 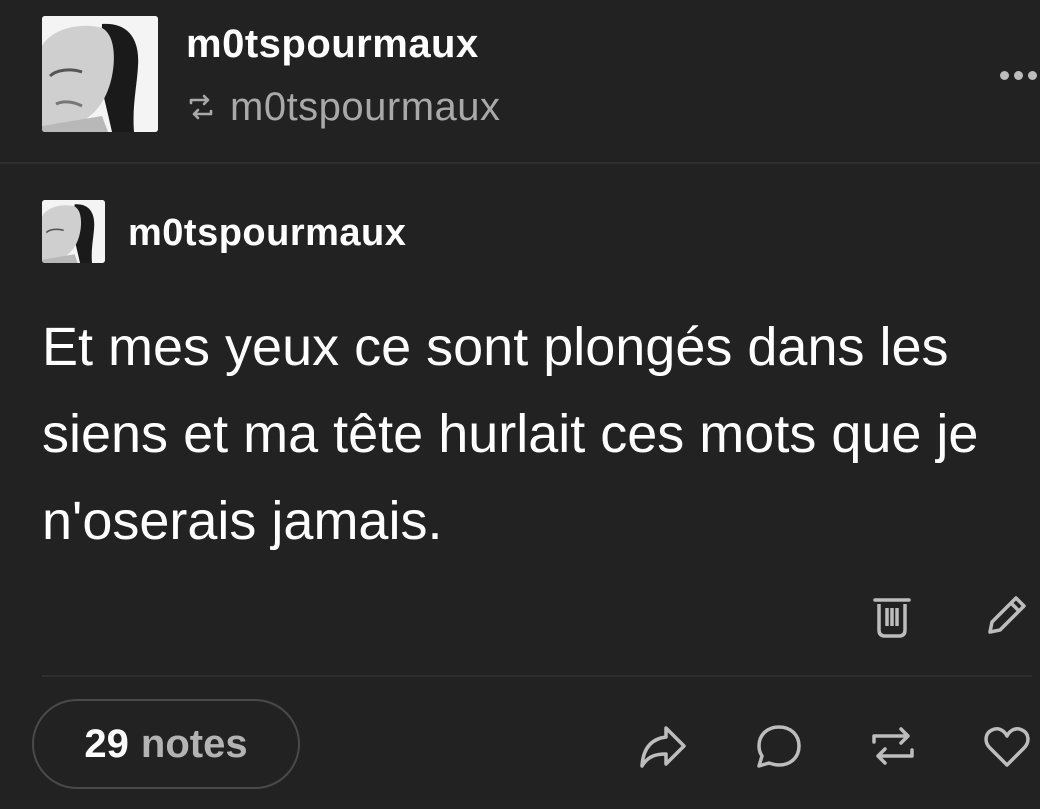 I want to click on reply-icon, so click(x=779, y=746).